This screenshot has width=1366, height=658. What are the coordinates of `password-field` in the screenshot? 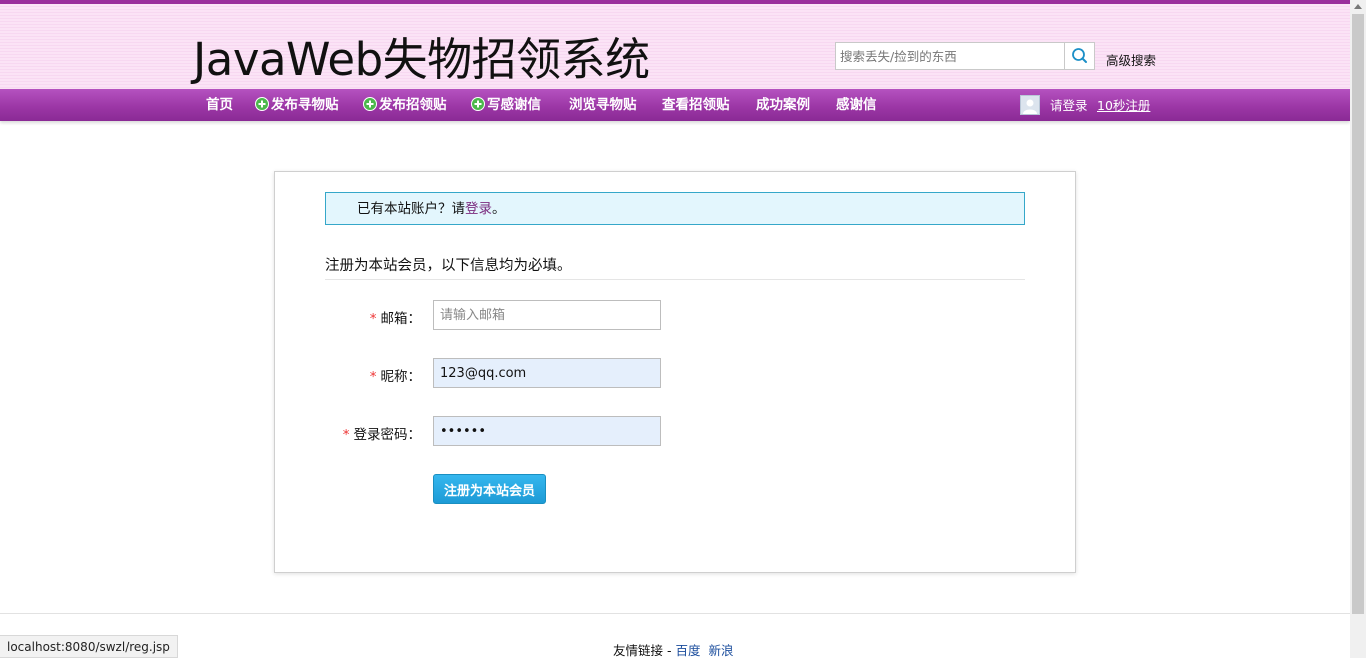 It's located at (547, 431).